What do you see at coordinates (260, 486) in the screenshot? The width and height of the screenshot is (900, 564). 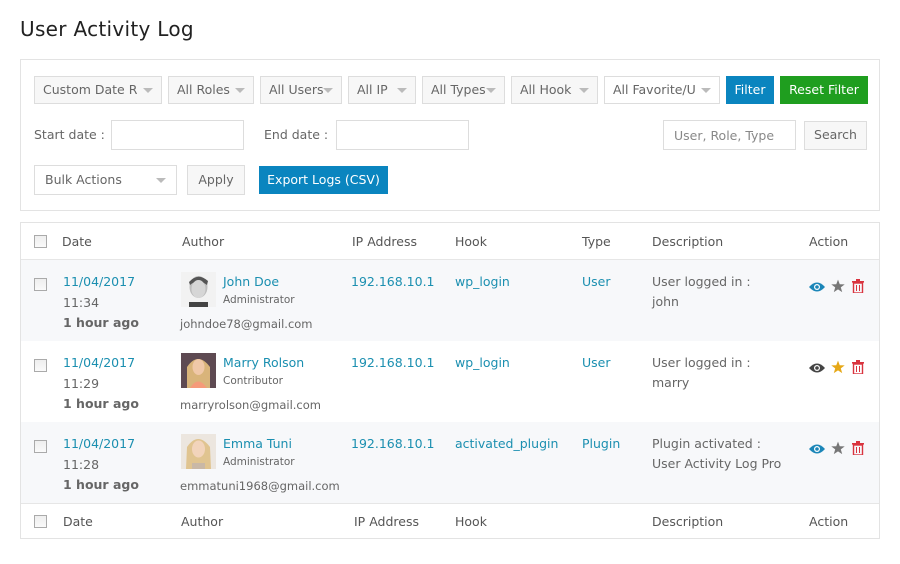 I see `author-email: emmatuni1968@gmail.com` at bounding box center [260, 486].